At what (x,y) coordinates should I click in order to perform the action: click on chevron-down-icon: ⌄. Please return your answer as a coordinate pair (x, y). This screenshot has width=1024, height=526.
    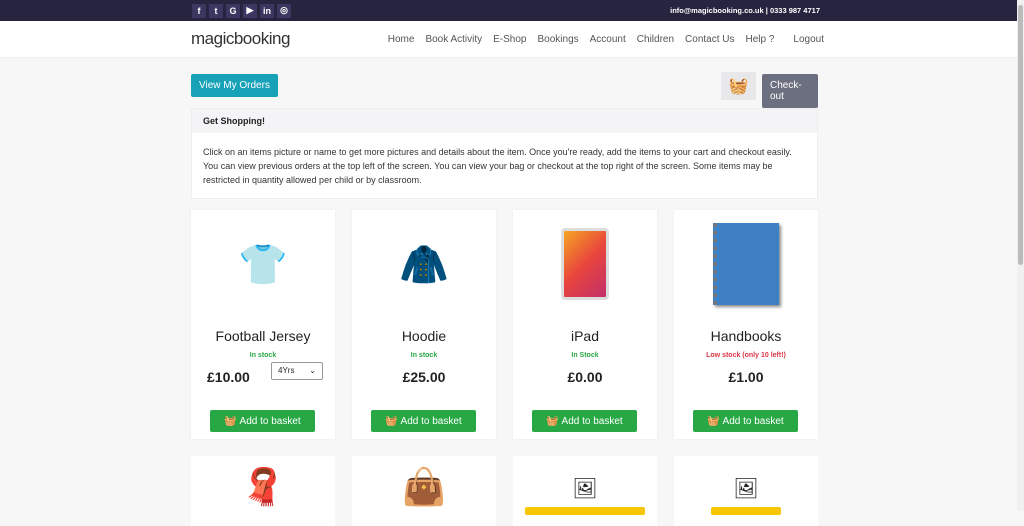
    Looking at the image, I should click on (312, 370).